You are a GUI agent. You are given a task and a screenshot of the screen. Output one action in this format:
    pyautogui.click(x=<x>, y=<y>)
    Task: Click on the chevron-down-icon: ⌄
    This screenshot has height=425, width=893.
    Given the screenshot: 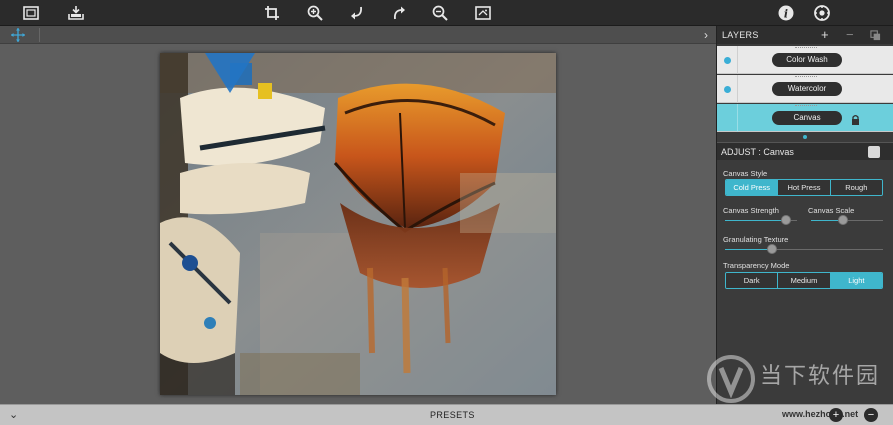 What is the action you would take?
    pyautogui.click(x=15, y=415)
    